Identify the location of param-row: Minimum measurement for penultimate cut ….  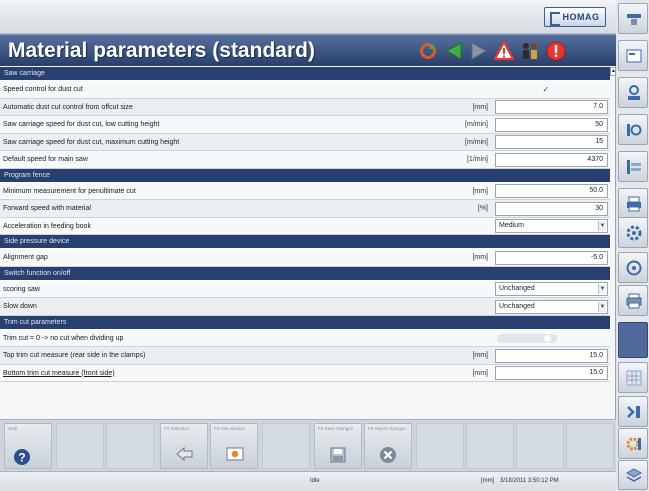
(305, 191).